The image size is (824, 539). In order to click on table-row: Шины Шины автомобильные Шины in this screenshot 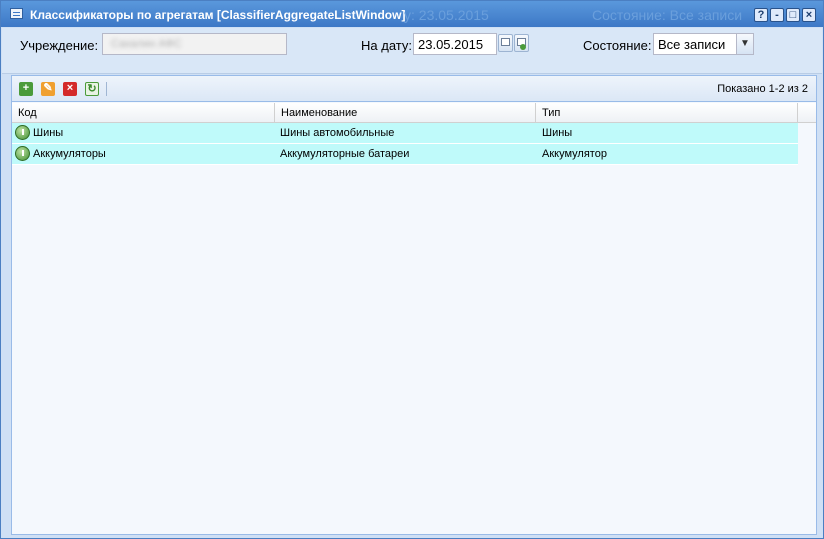, I will do `click(405, 133)`.